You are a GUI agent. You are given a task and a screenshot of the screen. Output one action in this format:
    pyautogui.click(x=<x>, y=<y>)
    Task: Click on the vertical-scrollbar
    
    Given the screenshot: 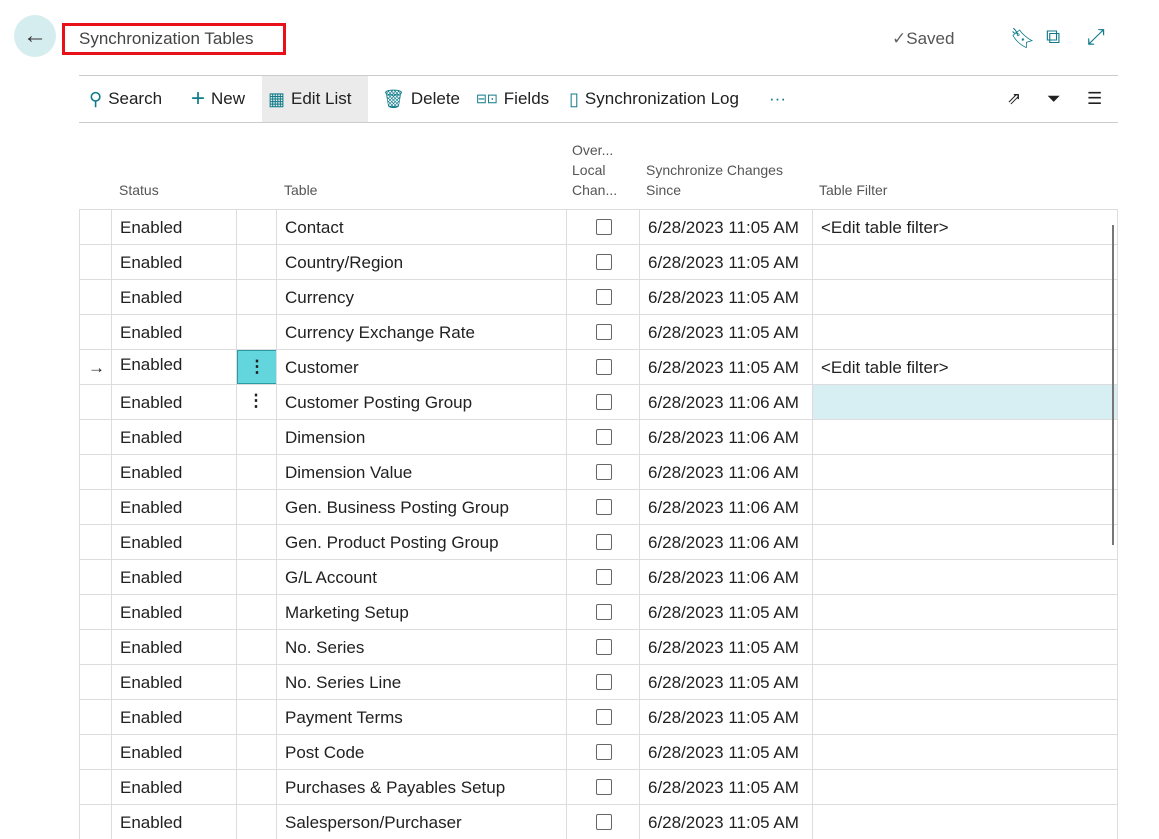 What is the action you would take?
    pyautogui.click(x=1113, y=385)
    